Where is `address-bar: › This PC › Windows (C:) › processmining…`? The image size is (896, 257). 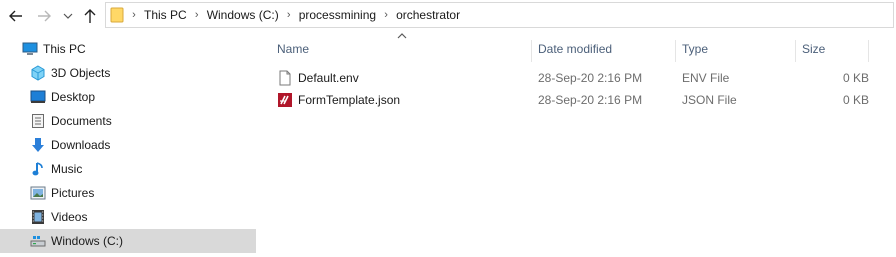
address-bar: › This PC › Windows (C:) › processmining… is located at coordinates (499, 15).